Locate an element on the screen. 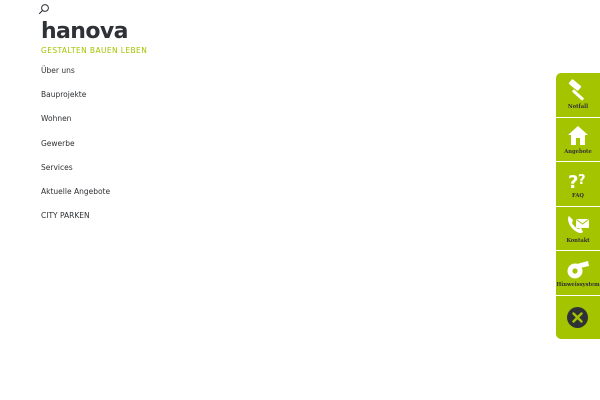 The image size is (600, 400). logo-wordmark: hanova is located at coordinates (84, 31).